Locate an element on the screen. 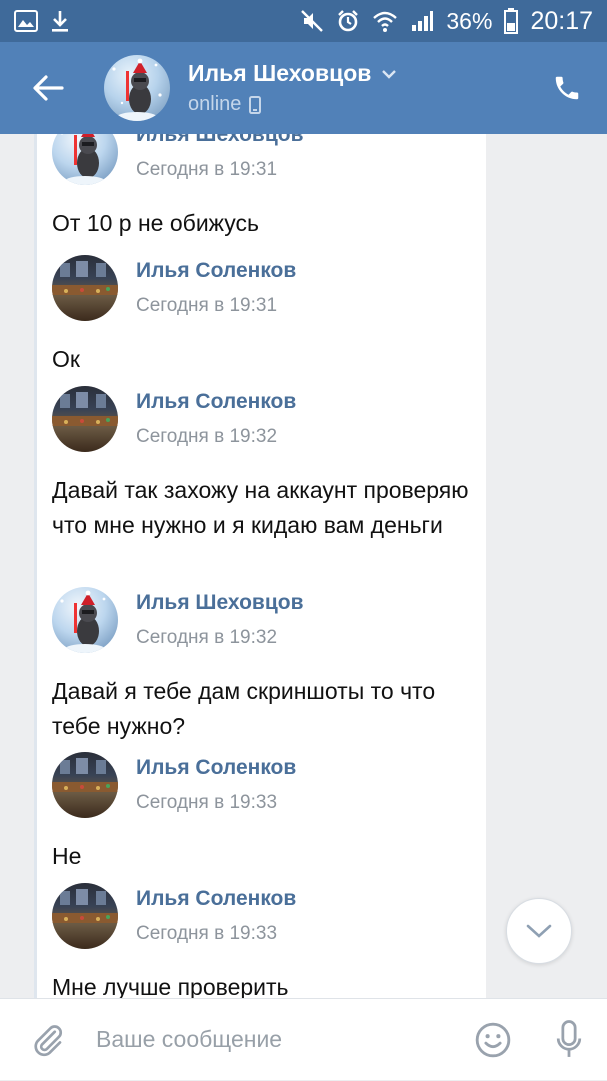 The height and width of the screenshot is (1081, 607). message-item: Илья Соленков Сегодня в 19:33 Не is located at coordinates (267, 809).